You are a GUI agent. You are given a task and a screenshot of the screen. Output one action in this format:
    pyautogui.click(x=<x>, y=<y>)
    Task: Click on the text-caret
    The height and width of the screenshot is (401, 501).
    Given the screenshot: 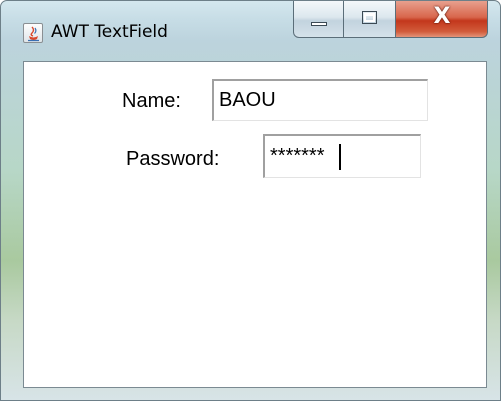 What is the action you would take?
    pyautogui.click(x=340, y=157)
    